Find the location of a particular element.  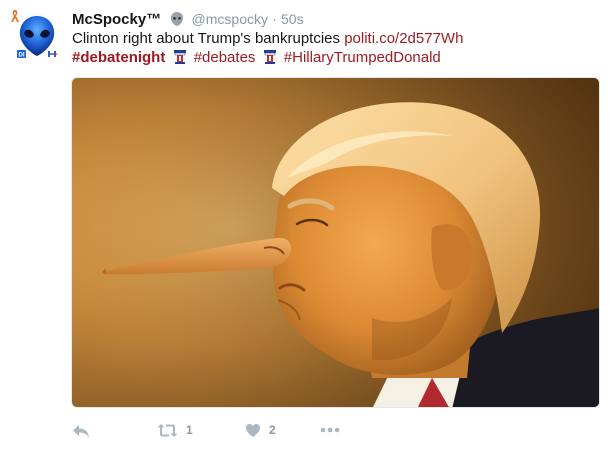

more-button is located at coordinates (330, 430).